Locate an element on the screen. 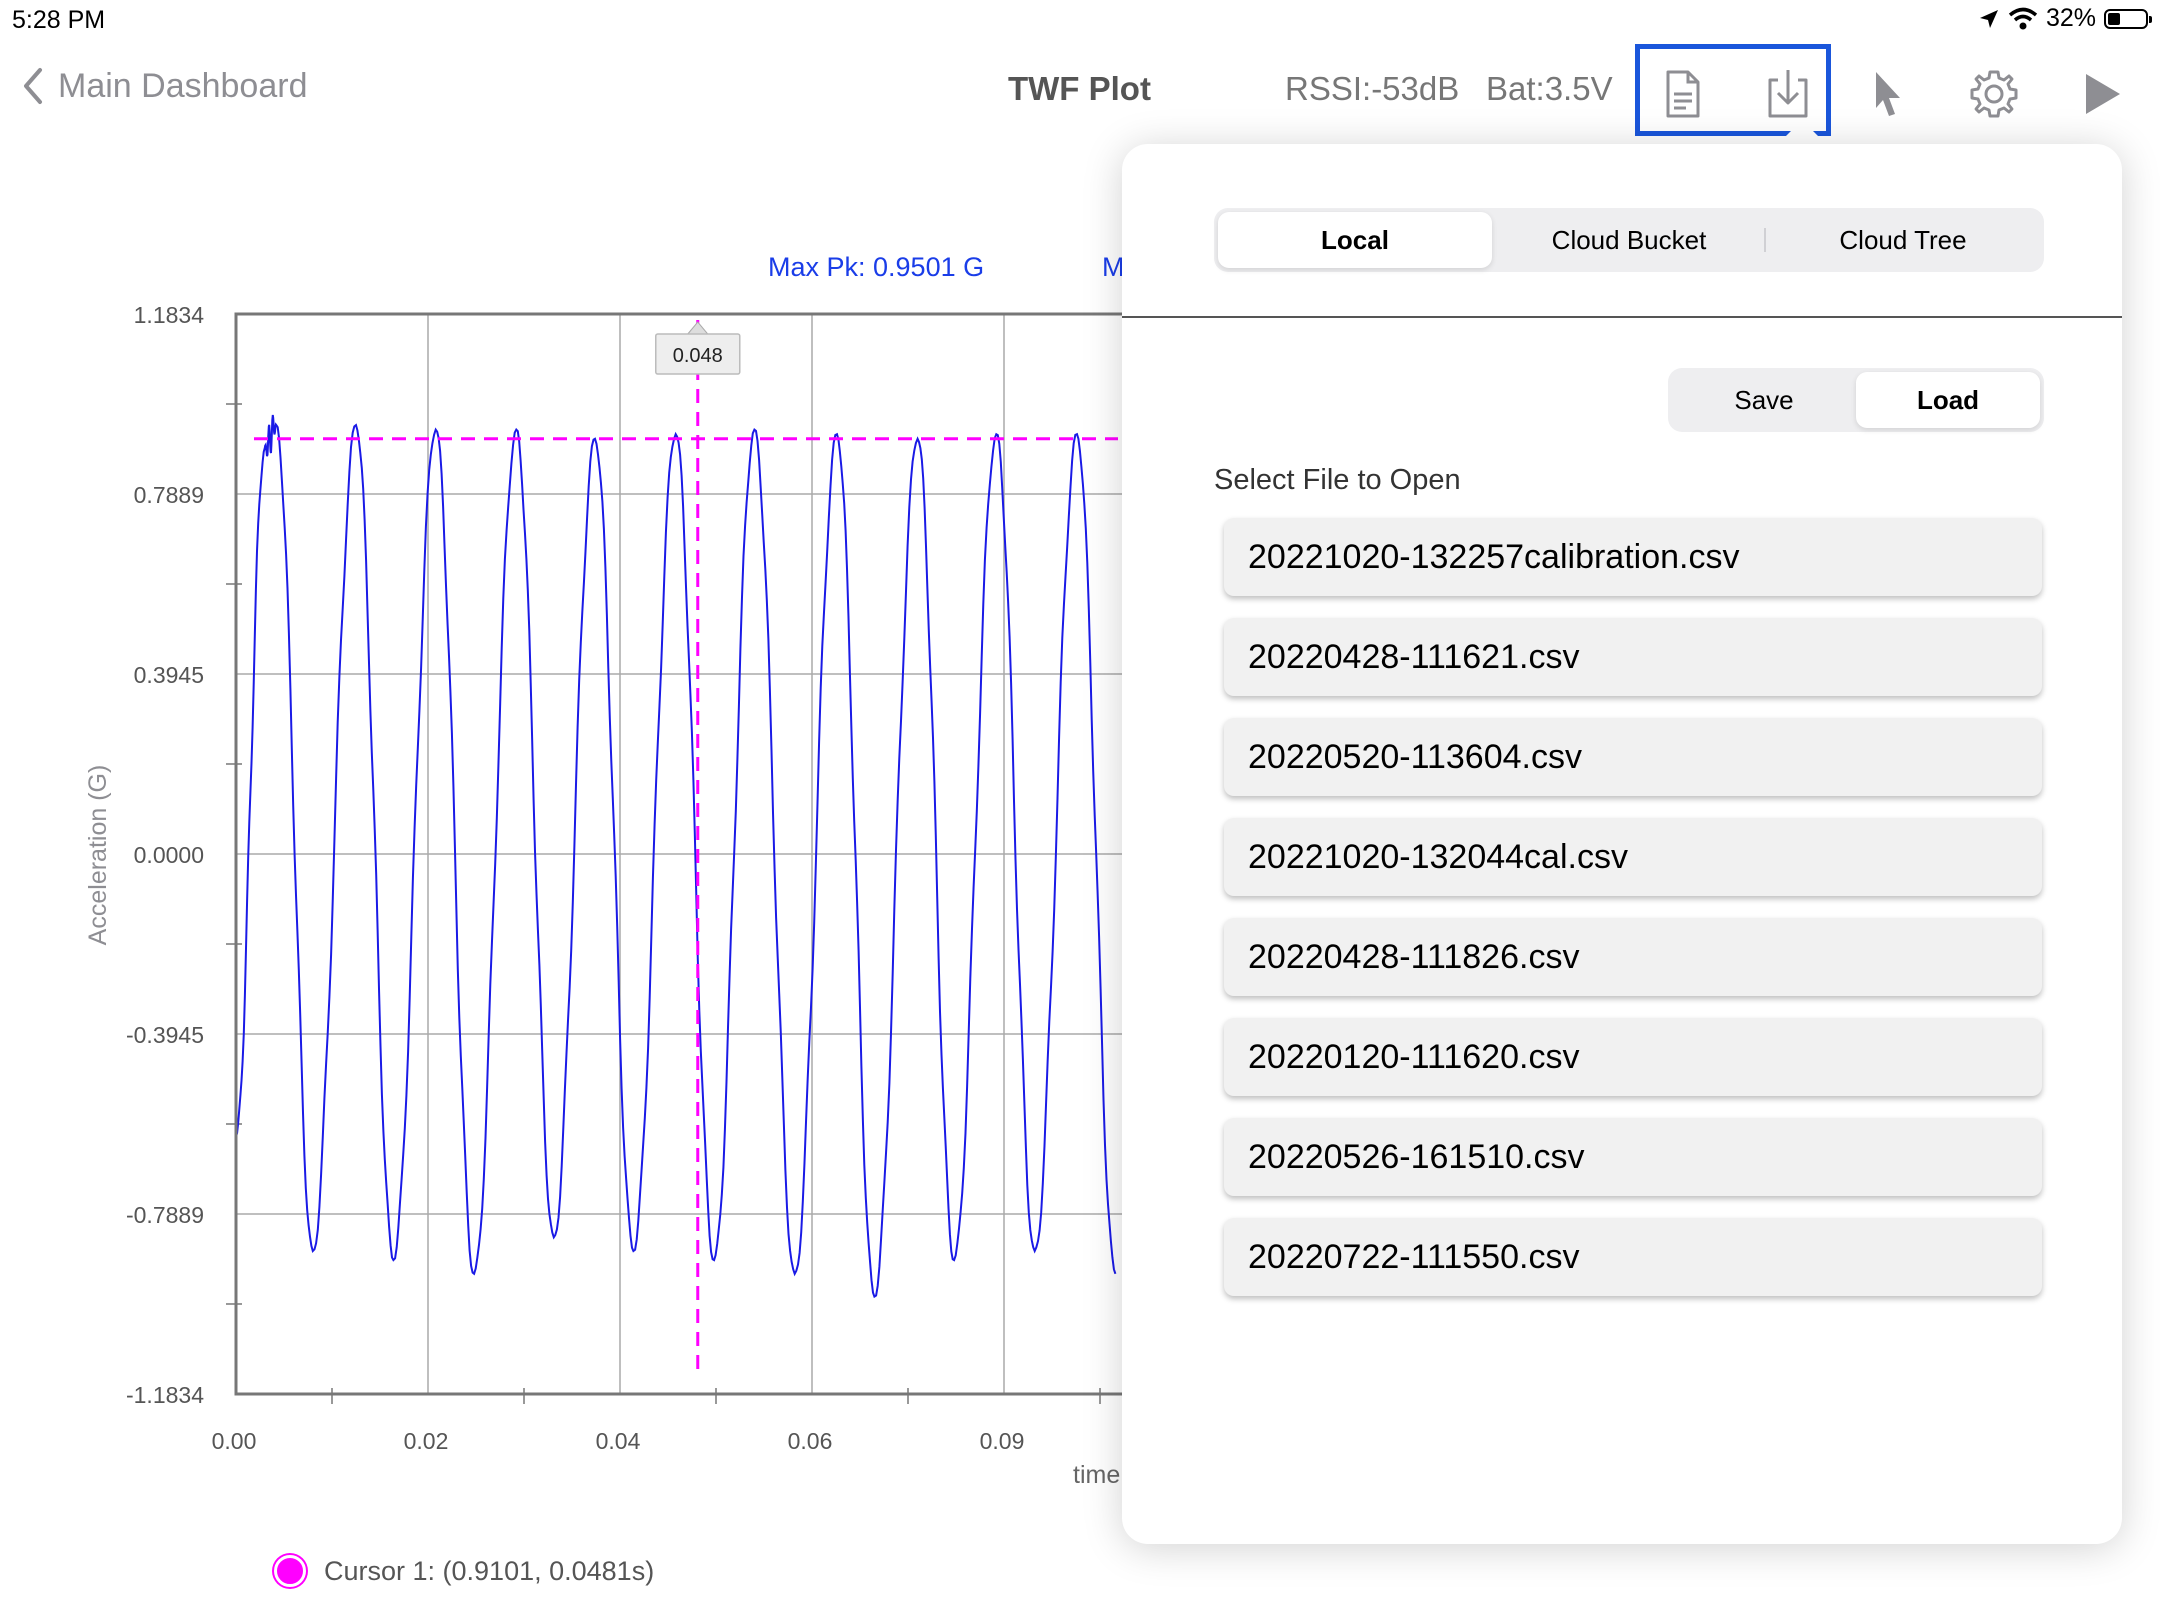 This screenshot has width=2160, height=1620. tab-save: Save is located at coordinates (1764, 400).